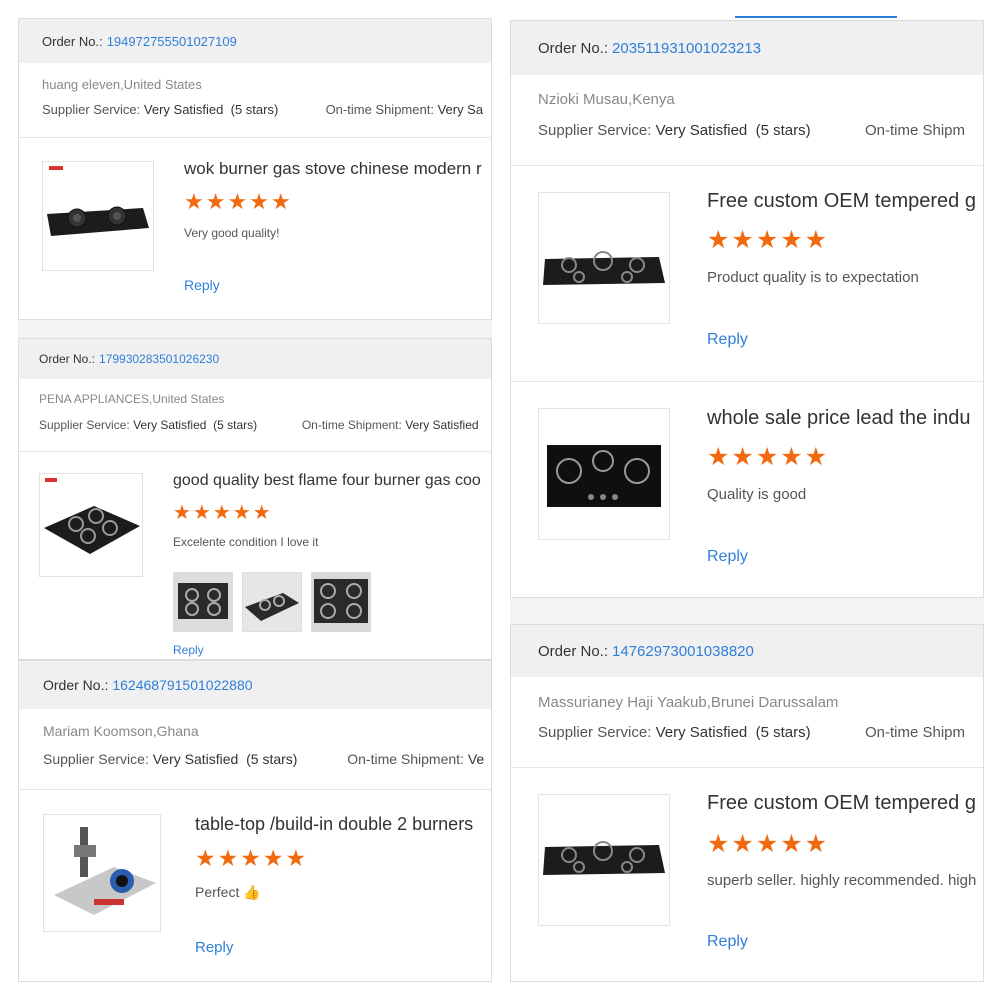 Image resolution: width=1000 pixels, height=1000 pixels. Describe the element at coordinates (683, 651) in the screenshot. I see `order-number-link: 14762973001038820` at that location.